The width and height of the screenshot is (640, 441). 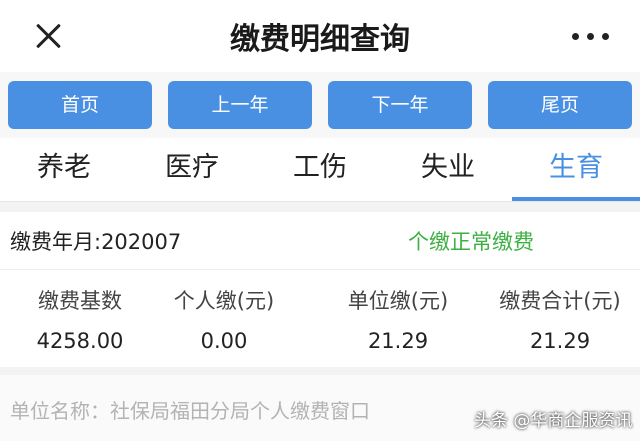 What do you see at coordinates (320, 241) in the screenshot?
I see `record-header: 缴费年月:202007 个缴正常缴费` at bounding box center [320, 241].